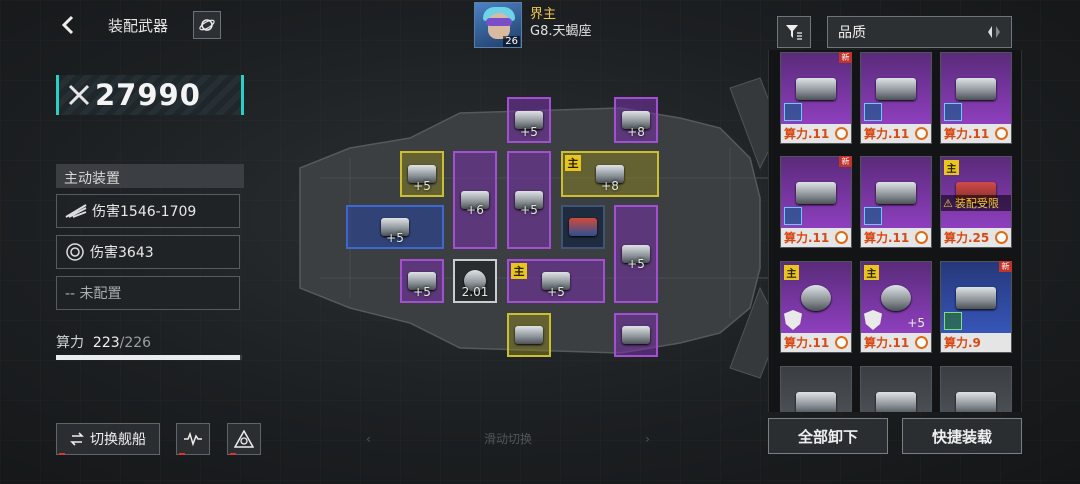  I want to click on device-row-empty: -- 未配置, so click(148, 293).